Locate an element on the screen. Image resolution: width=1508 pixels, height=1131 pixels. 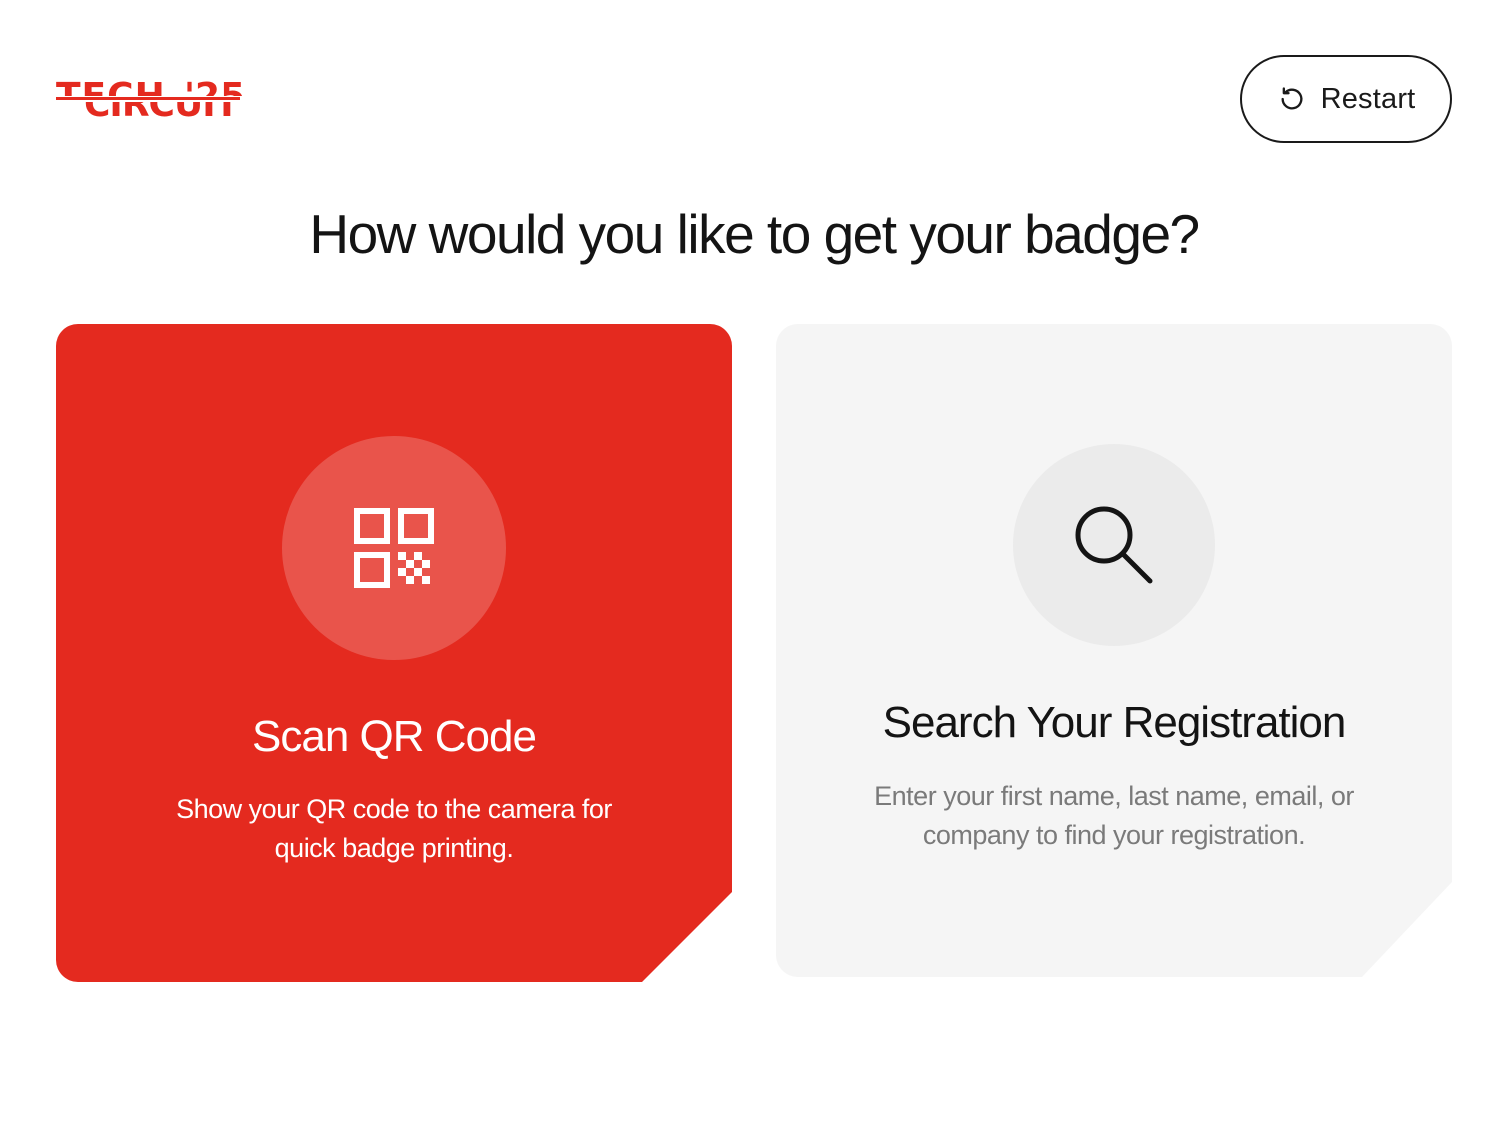
page-title: How would you like to get your badge? is located at coordinates (754, 234).